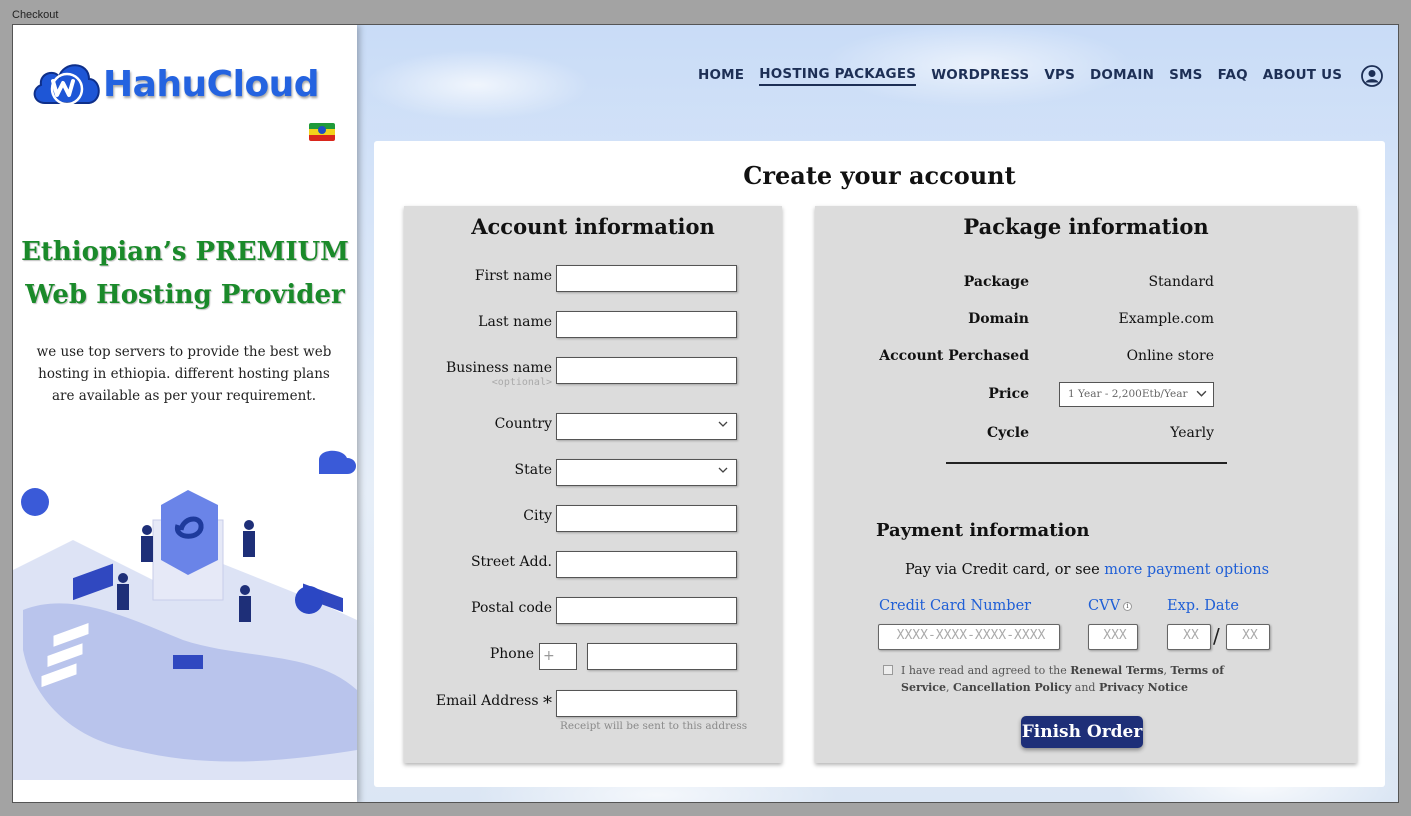 The width and height of the screenshot is (1411, 816). Describe the element at coordinates (547, 703) in the screenshot. I see `required-asterisk: *` at that location.